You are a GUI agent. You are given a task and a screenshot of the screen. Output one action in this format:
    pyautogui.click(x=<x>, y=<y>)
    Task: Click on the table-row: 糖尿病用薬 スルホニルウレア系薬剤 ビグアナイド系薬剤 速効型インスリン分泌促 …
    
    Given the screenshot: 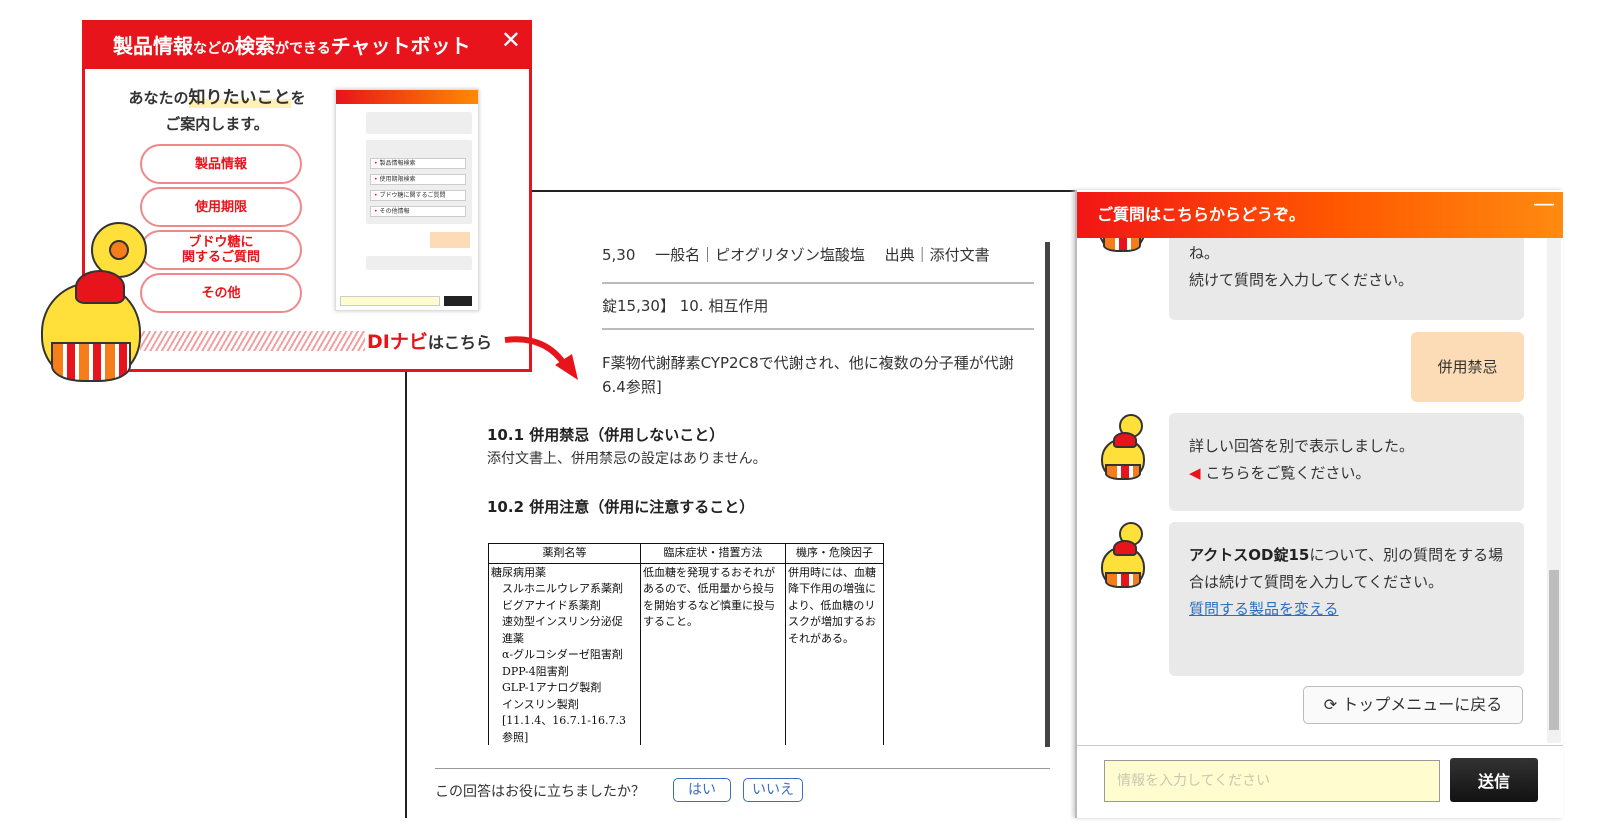 What is the action you would take?
    pyautogui.click(x=686, y=653)
    